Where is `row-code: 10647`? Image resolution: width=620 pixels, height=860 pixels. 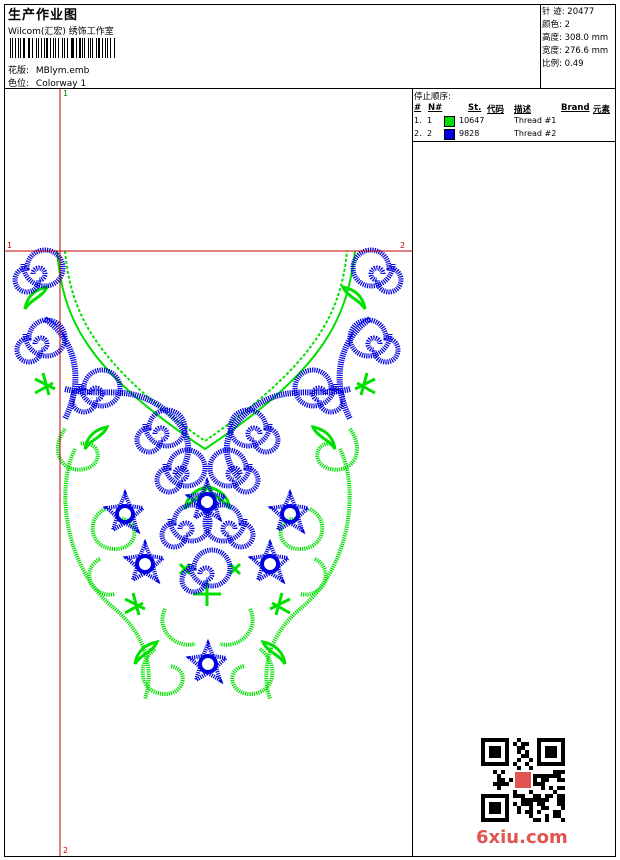 row-code: 10647 is located at coordinates (472, 120).